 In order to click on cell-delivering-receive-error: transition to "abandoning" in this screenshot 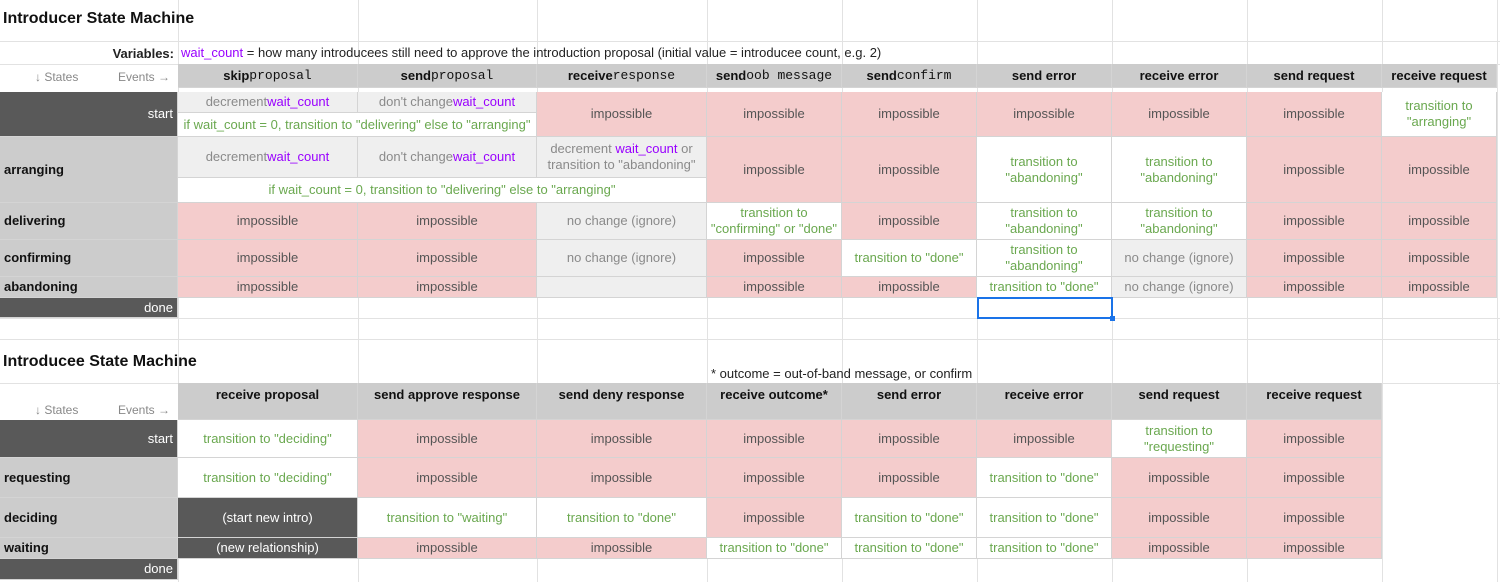, I will do `click(1179, 221)`.